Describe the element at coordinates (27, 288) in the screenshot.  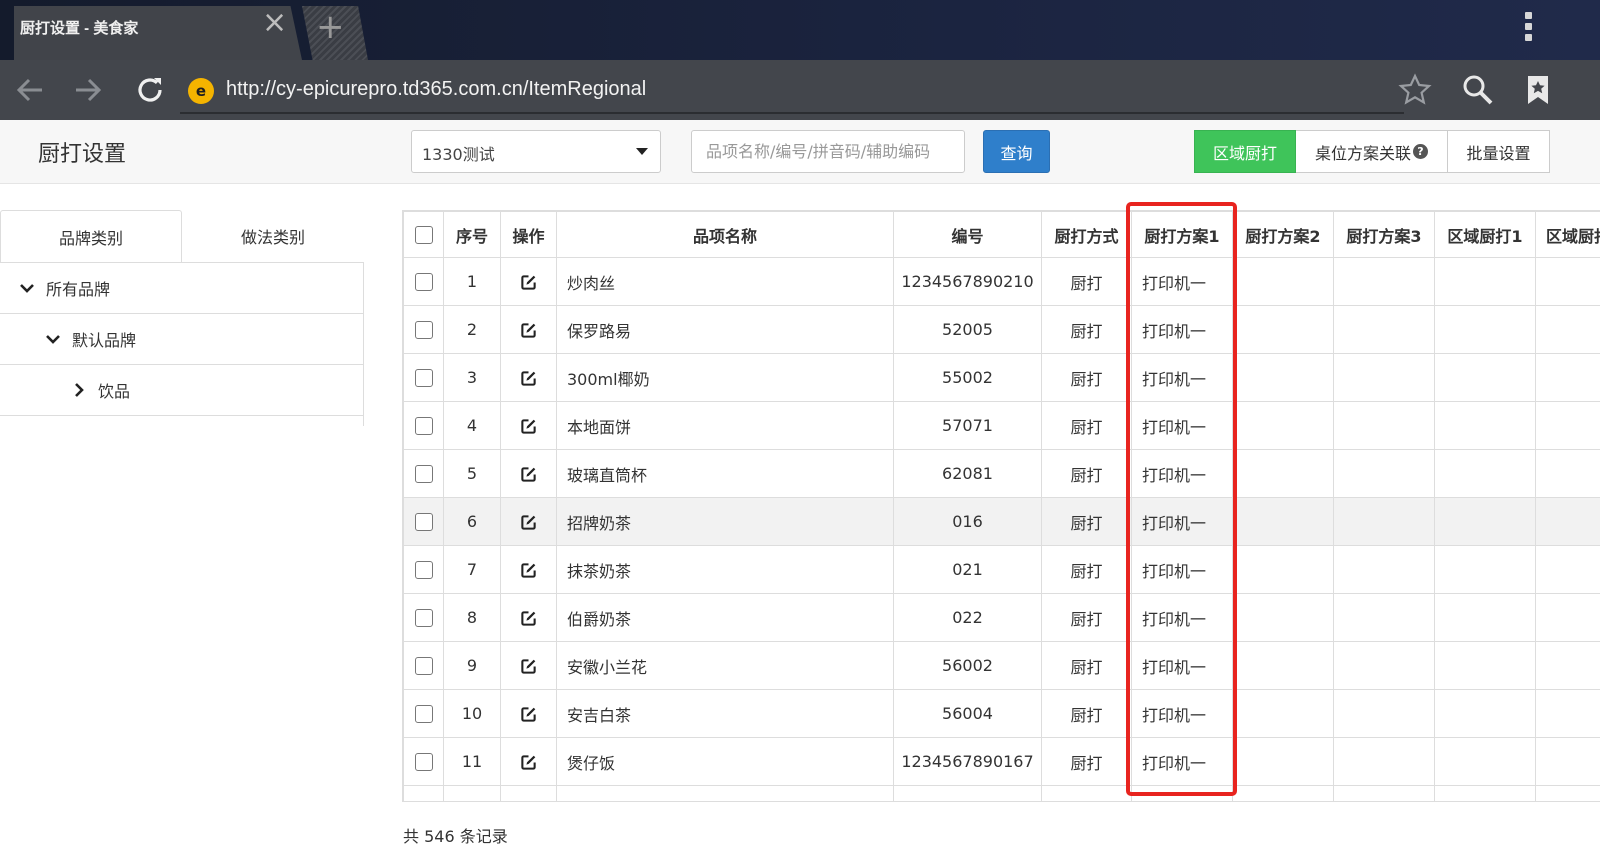
I see `chevron-down-icon` at that location.